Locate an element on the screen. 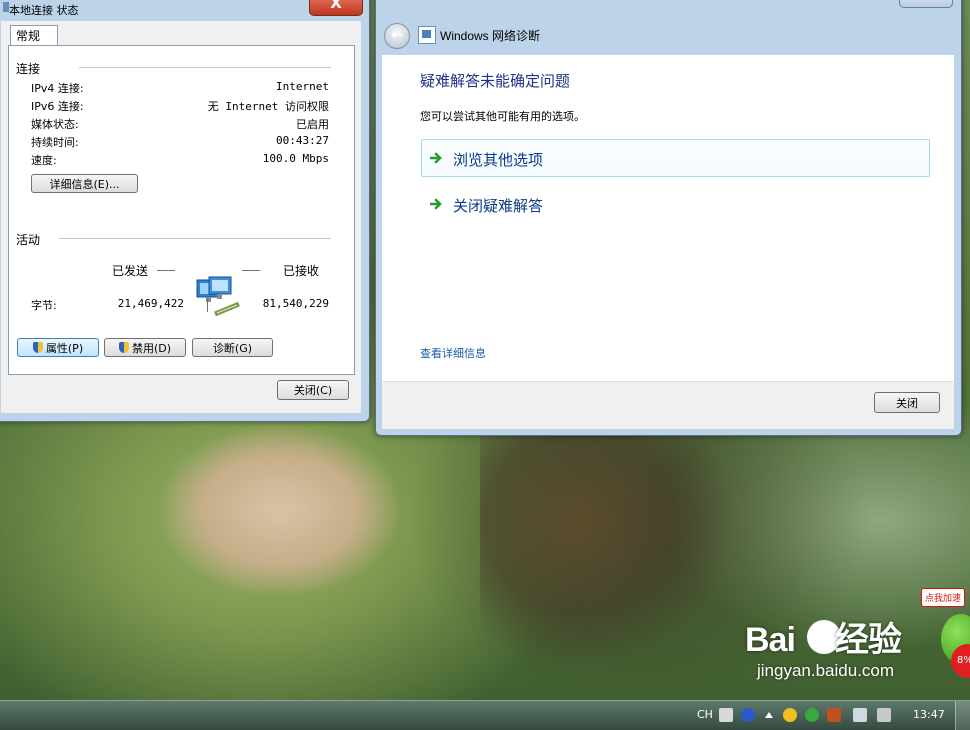 Image resolution: width=970 pixels, height=730 pixels. disable-button-label: 禁用(D) is located at coordinates (151, 348).